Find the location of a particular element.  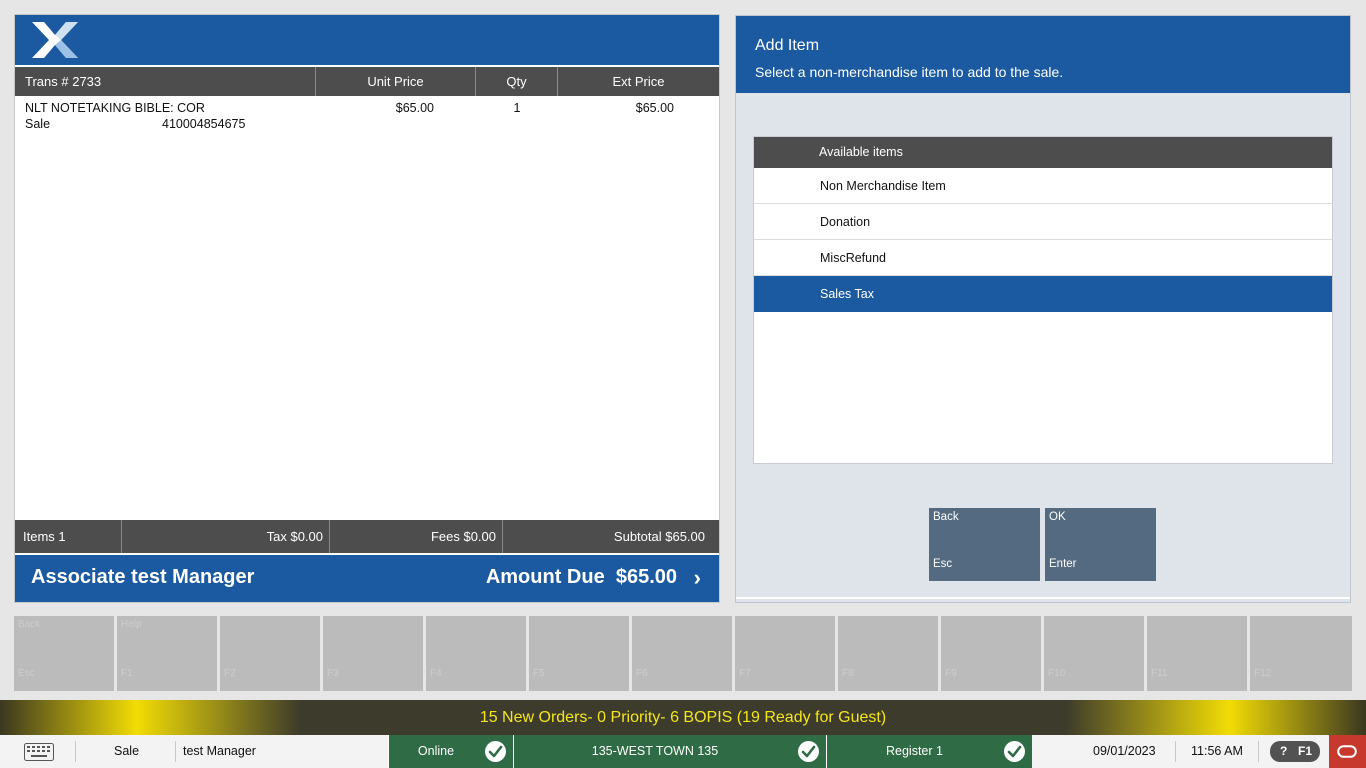

keyboard-icon is located at coordinates (39, 752).